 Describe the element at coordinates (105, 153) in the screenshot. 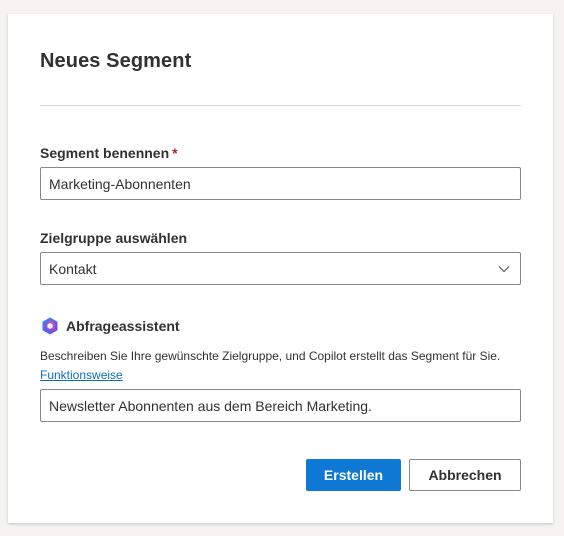

I see `segment-name-label-text: Segment benennen` at that location.